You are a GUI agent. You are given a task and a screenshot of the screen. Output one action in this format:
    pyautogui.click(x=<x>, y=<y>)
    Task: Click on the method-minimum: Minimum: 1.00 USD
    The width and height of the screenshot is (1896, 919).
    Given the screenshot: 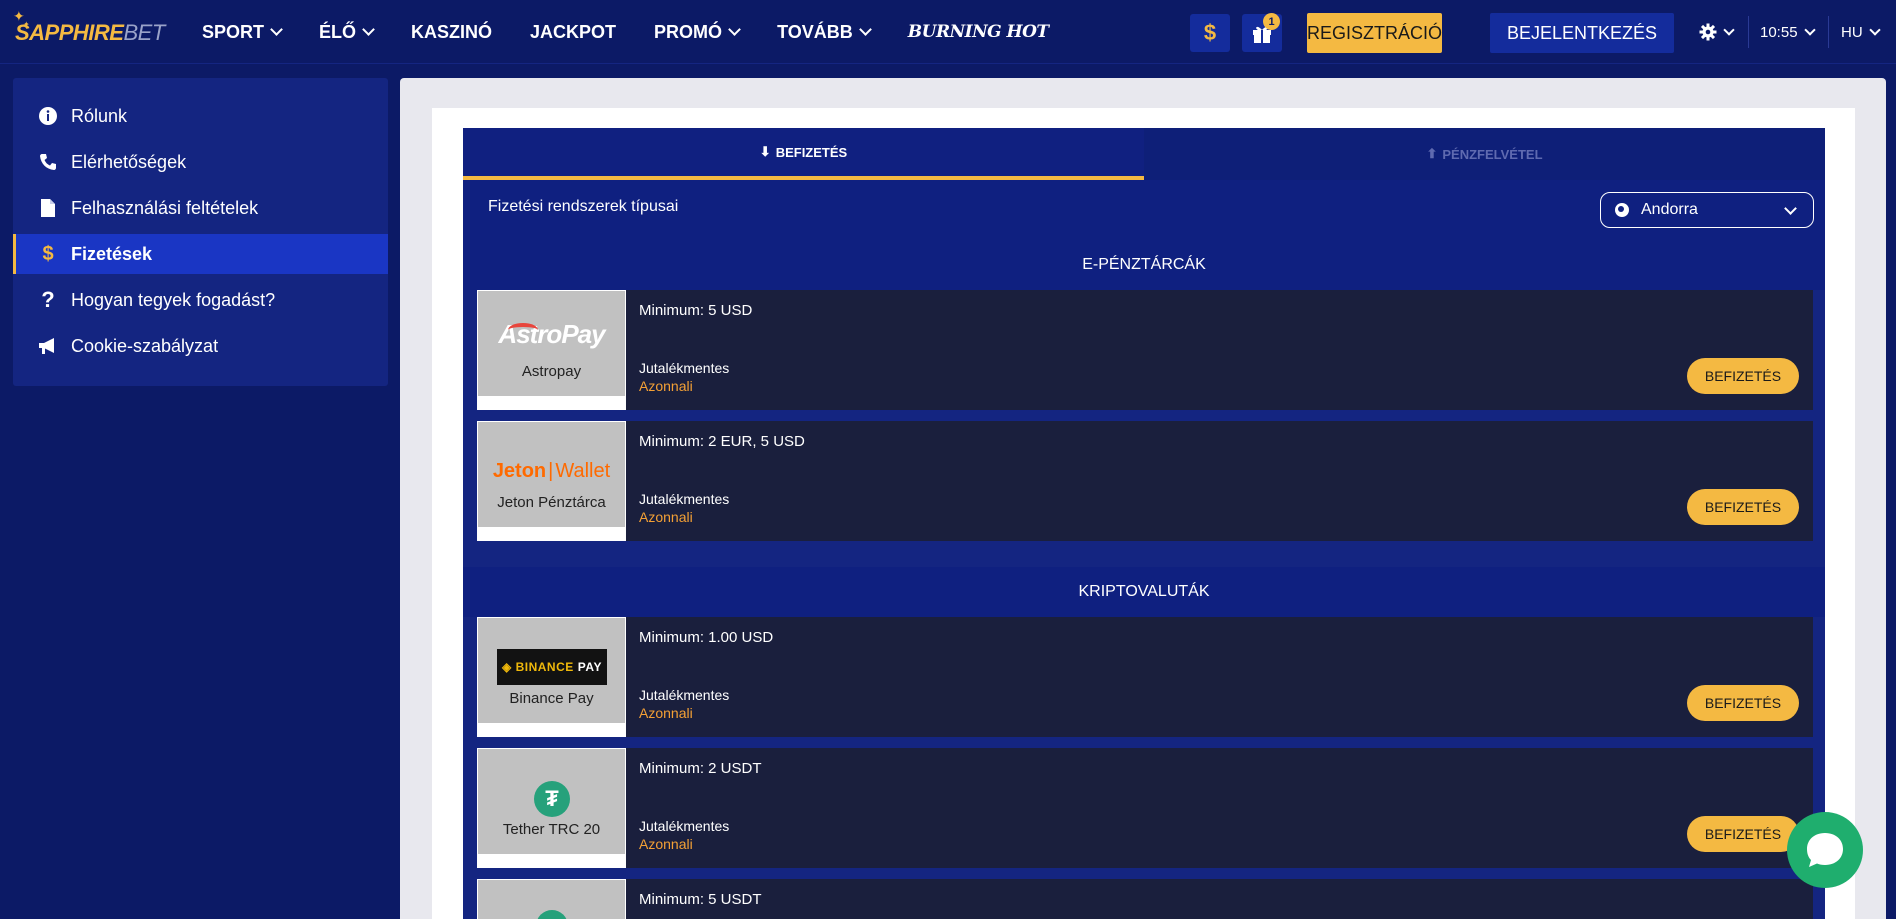 What is the action you would take?
    pyautogui.click(x=706, y=637)
    